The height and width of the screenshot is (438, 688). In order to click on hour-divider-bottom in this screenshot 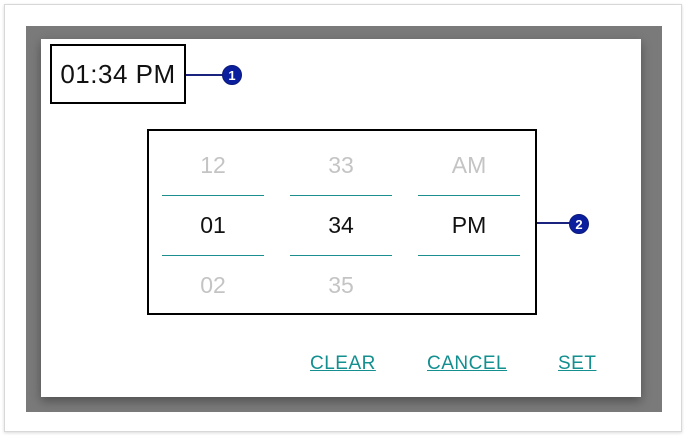, I will do `click(213, 255)`.